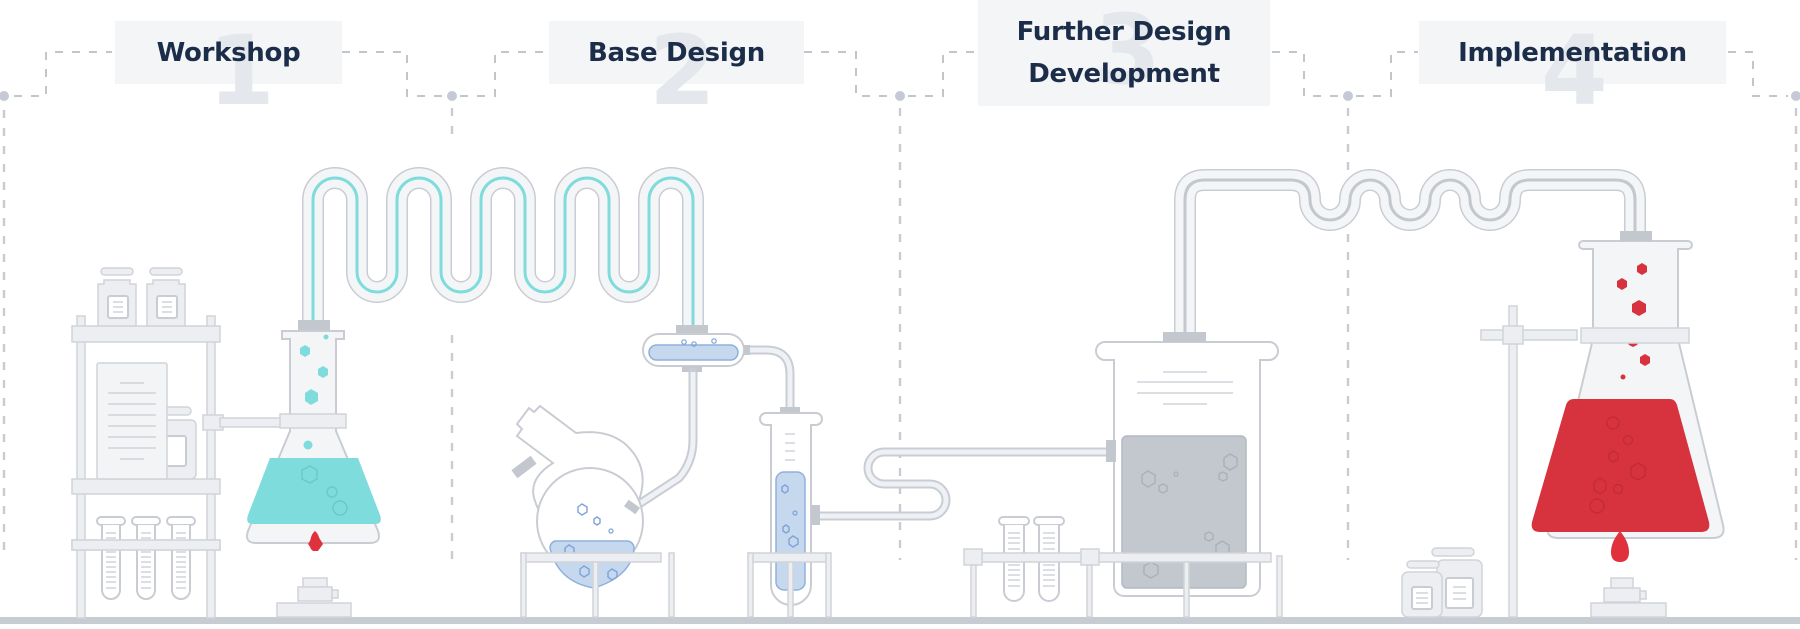 The image size is (1800, 629). Describe the element at coordinates (789, 512) in the screenshot. I see `test-tube-blue` at that location.